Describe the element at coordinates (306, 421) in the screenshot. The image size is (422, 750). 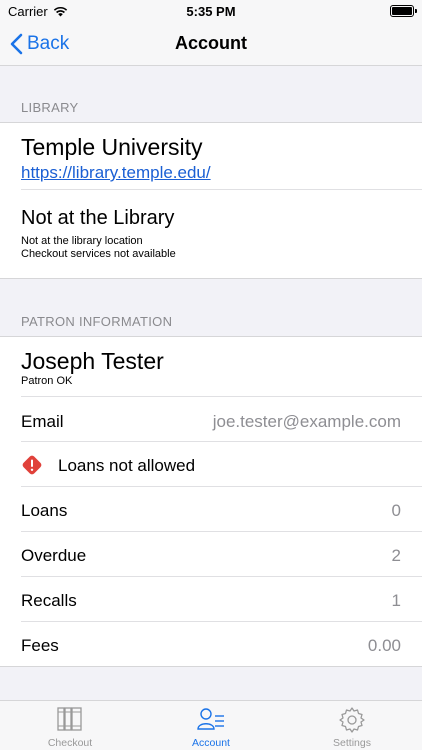
I see `email-value: joe.tester@example.com` at that location.